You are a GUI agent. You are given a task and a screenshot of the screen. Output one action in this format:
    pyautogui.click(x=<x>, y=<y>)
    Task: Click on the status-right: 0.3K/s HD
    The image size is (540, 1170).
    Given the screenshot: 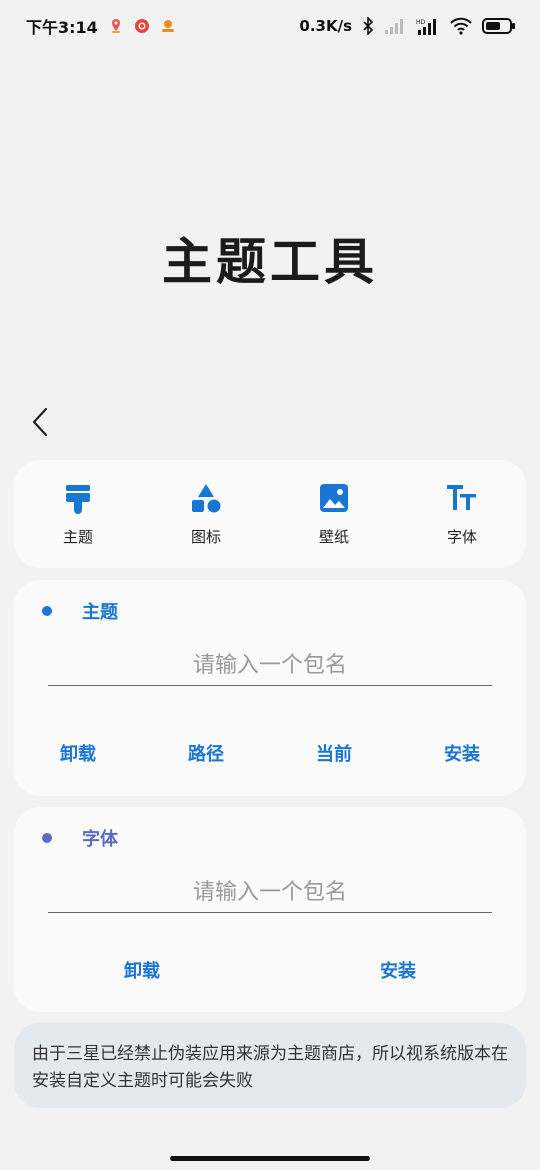 What is the action you would take?
    pyautogui.click(x=407, y=26)
    